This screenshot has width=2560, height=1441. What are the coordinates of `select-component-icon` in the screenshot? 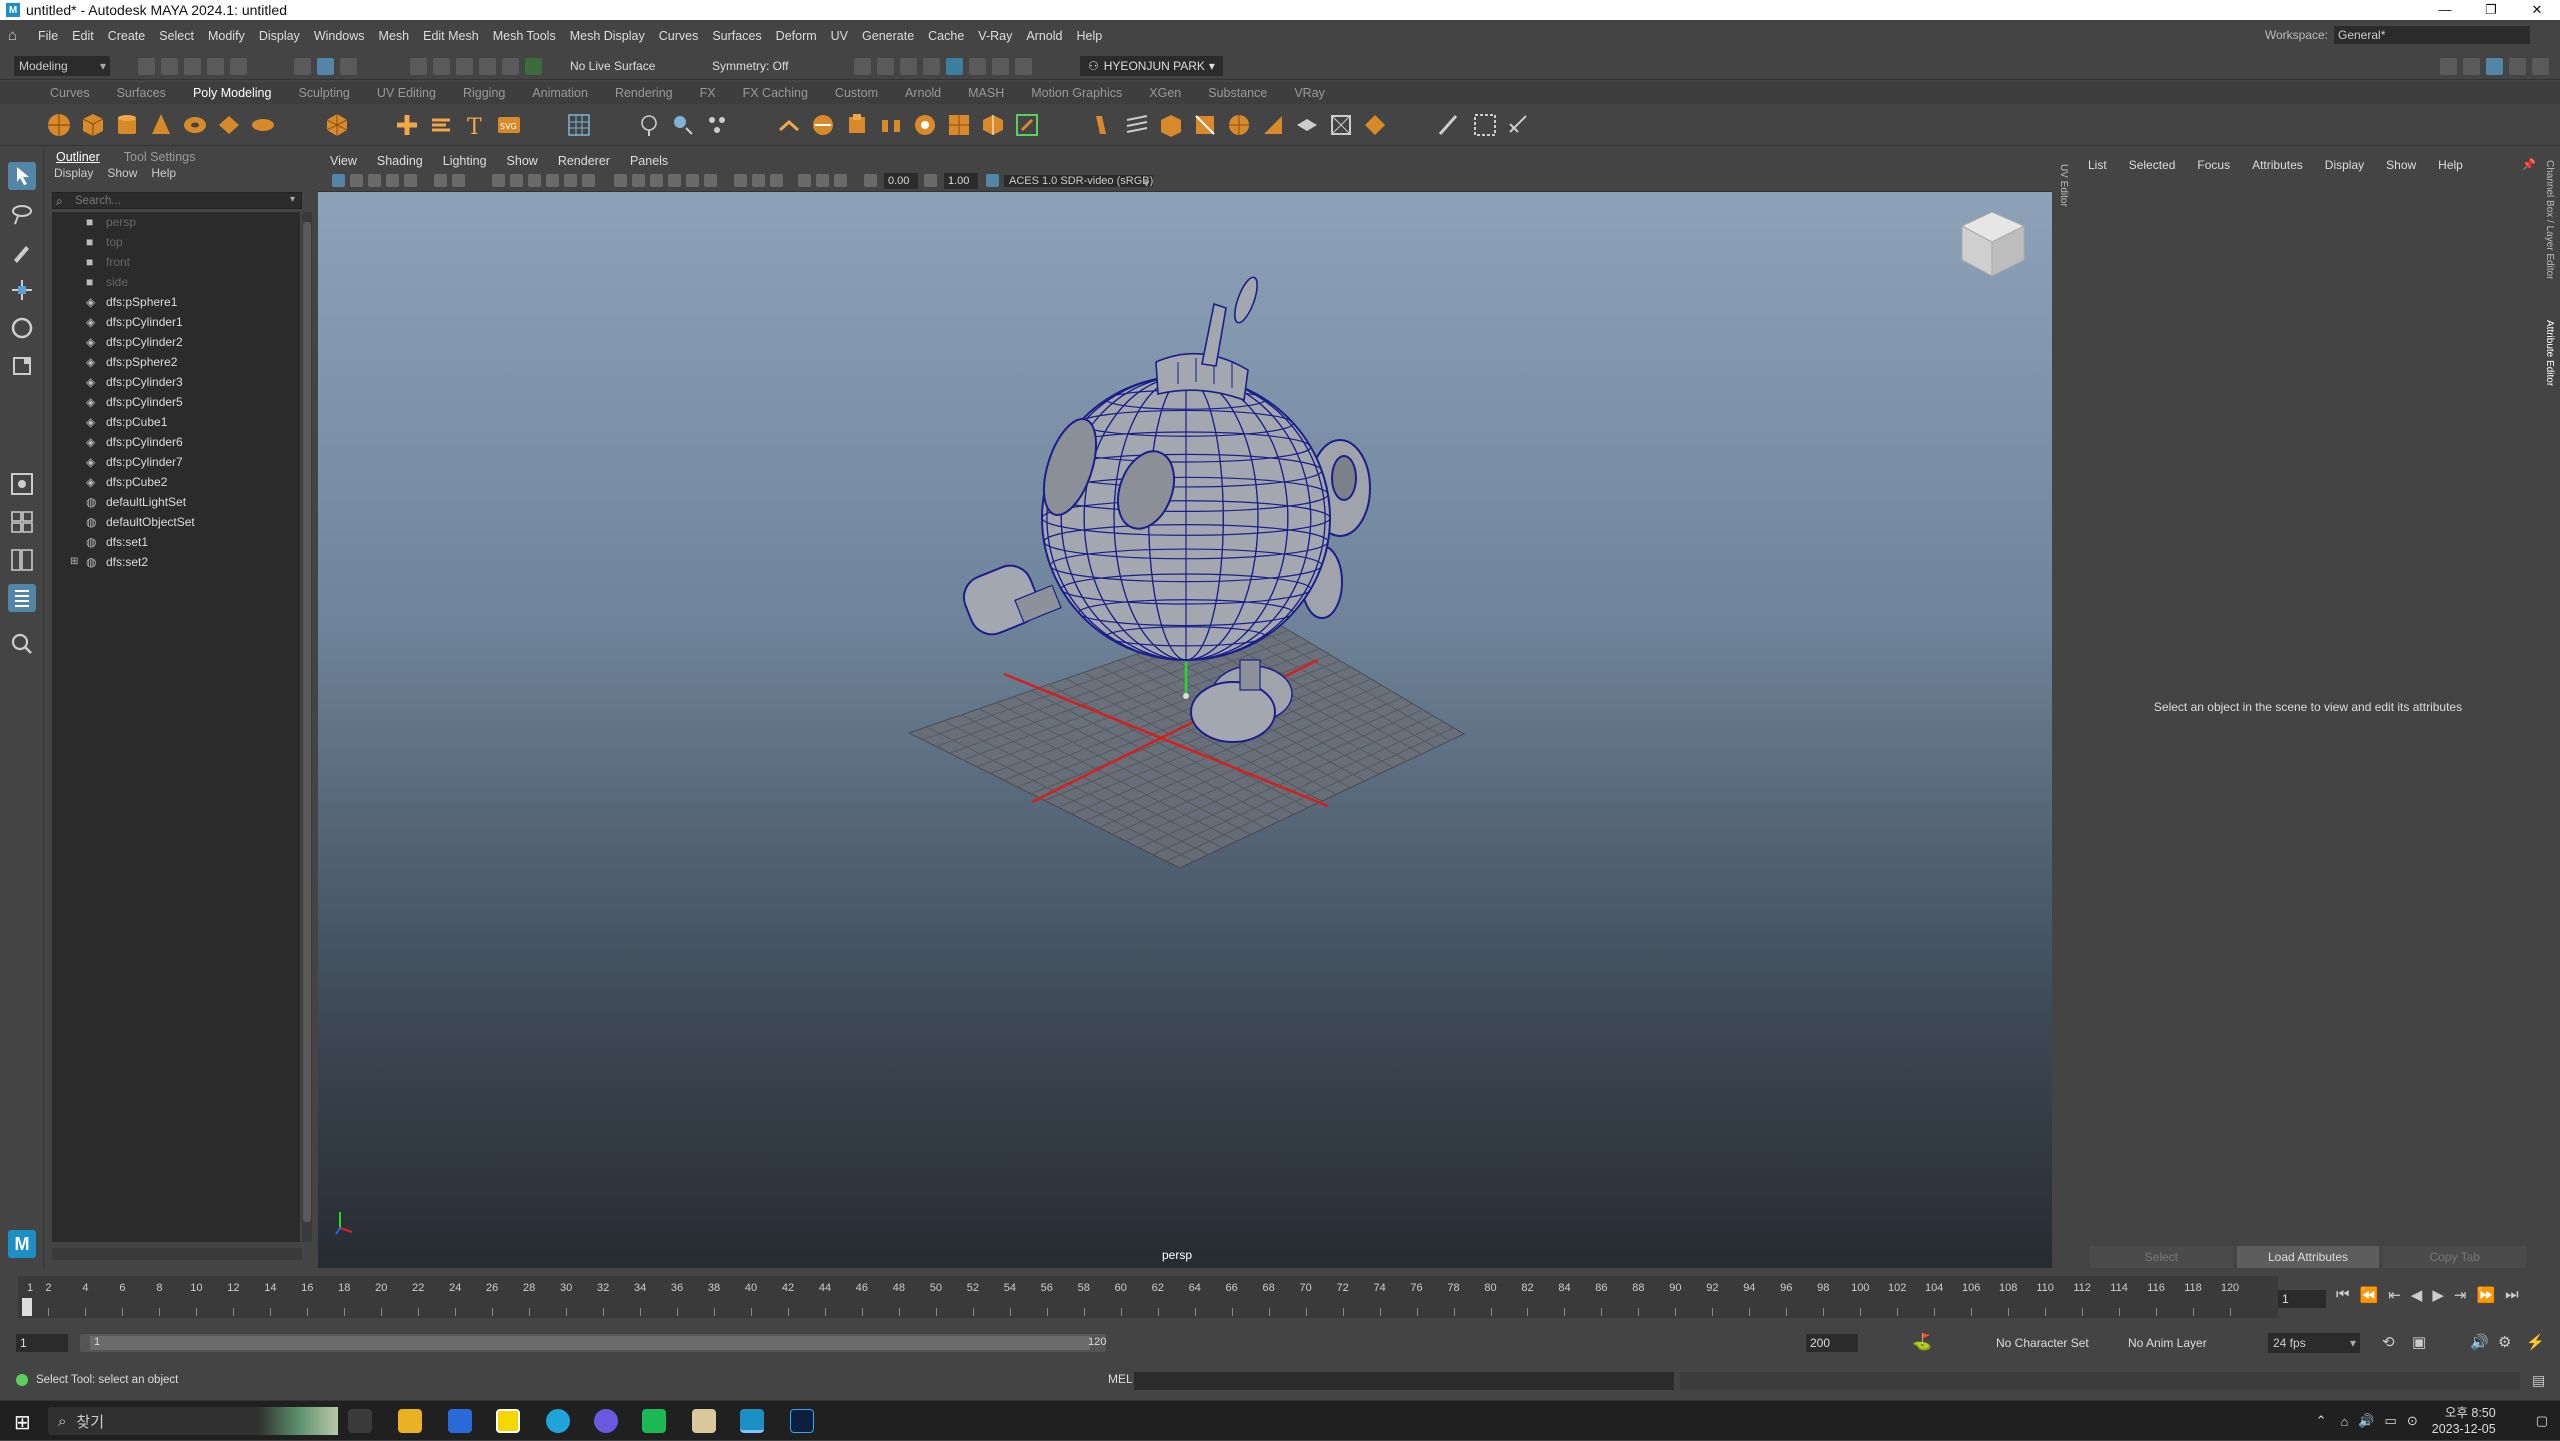 It's located at (348, 66).